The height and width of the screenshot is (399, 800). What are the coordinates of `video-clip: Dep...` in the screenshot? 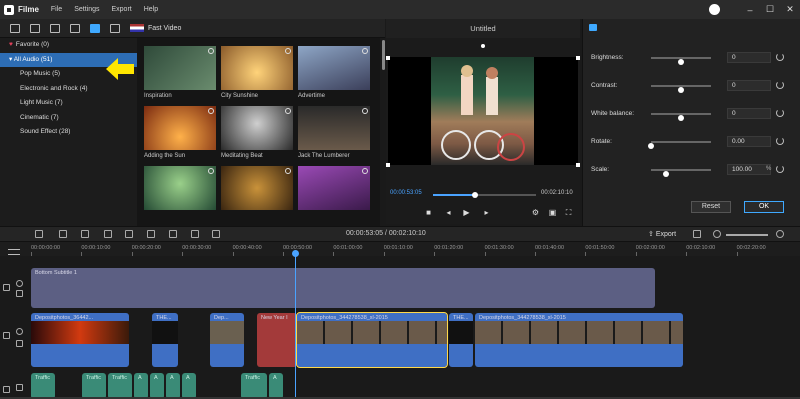 It's located at (227, 340).